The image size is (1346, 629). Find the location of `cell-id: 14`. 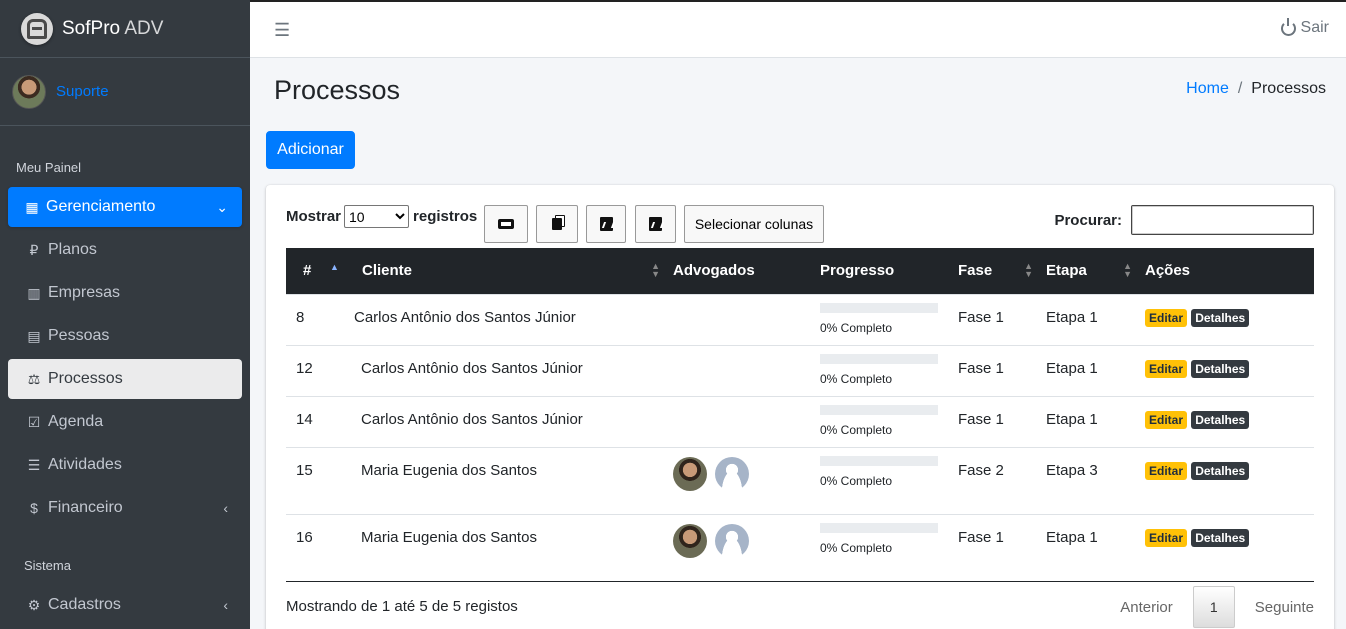

cell-id: 14 is located at coordinates (320, 421).